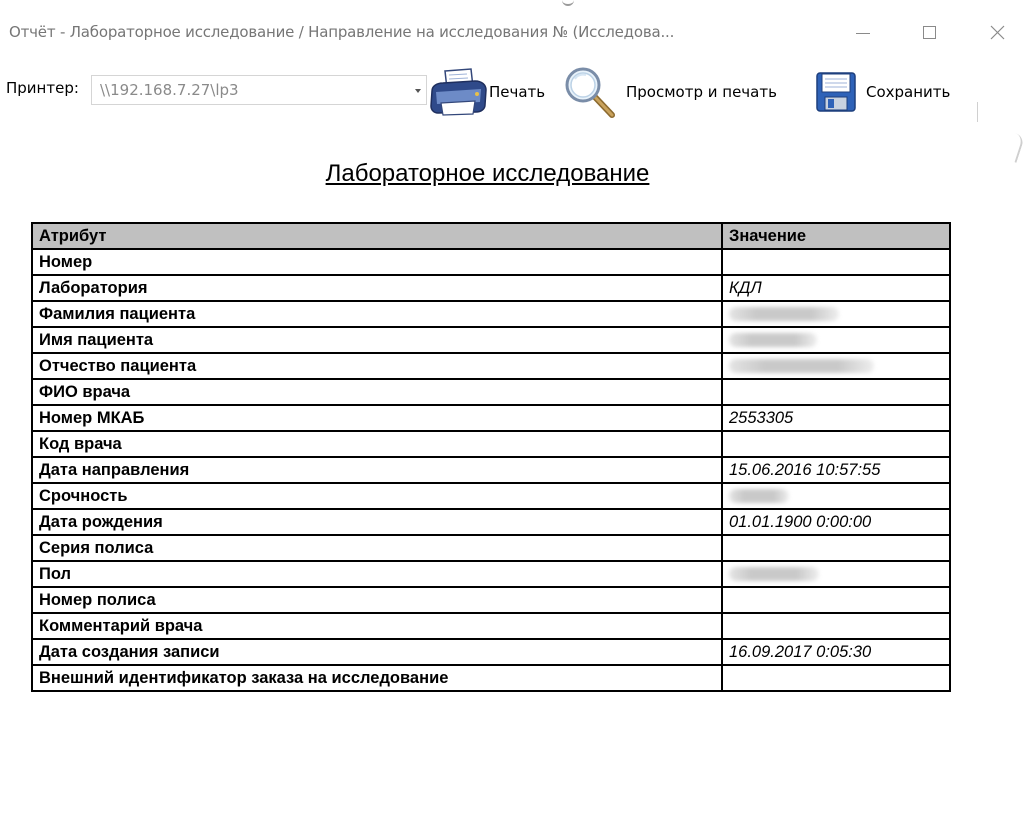 This screenshot has width=1025, height=836. I want to click on attribute-cell: Дата направления, so click(377, 470).